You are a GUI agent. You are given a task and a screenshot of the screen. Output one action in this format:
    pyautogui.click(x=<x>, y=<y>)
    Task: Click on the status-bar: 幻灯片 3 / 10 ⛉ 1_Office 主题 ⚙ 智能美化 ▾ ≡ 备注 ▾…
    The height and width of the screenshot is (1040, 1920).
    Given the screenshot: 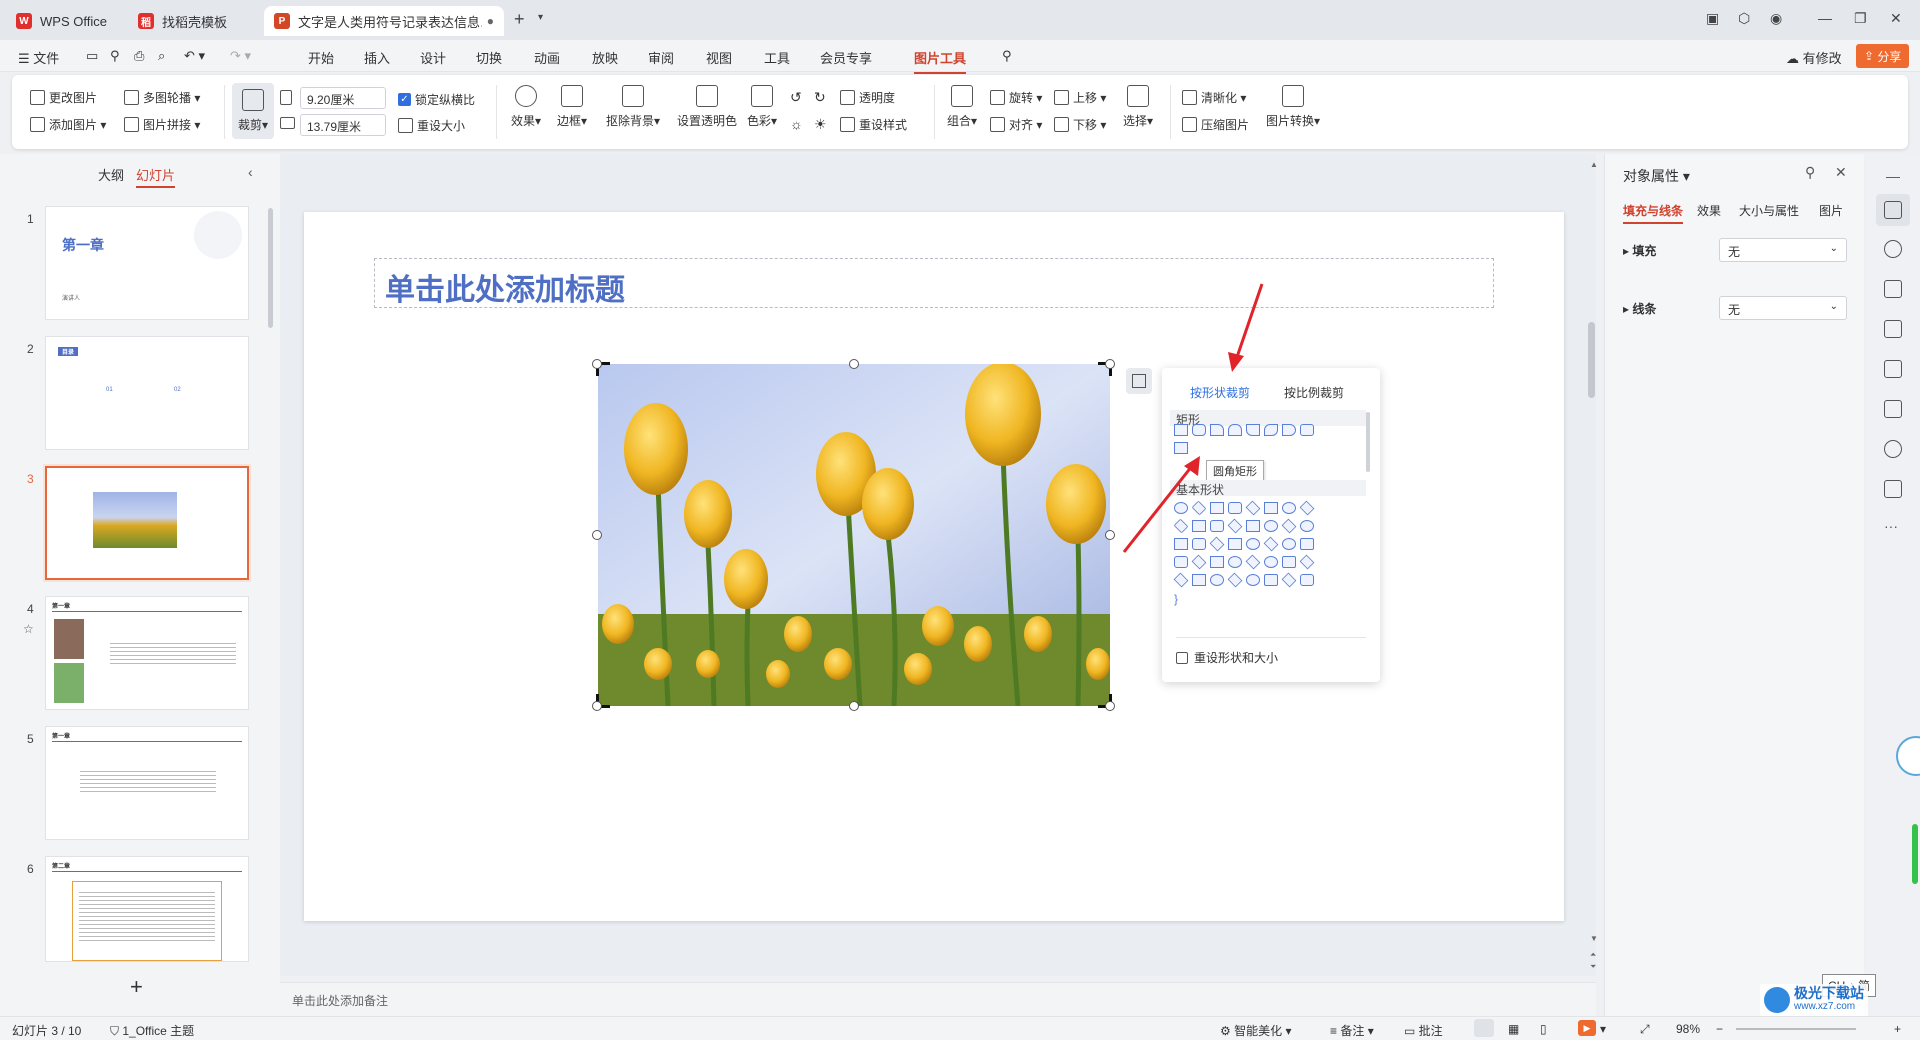 What is the action you would take?
    pyautogui.click(x=960, y=1028)
    